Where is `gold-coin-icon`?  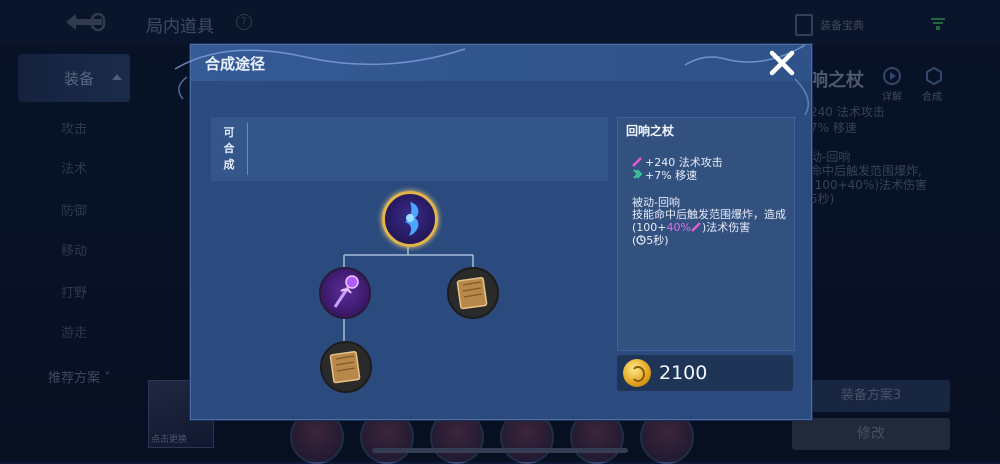
gold-coin-icon is located at coordinates (637, 373).